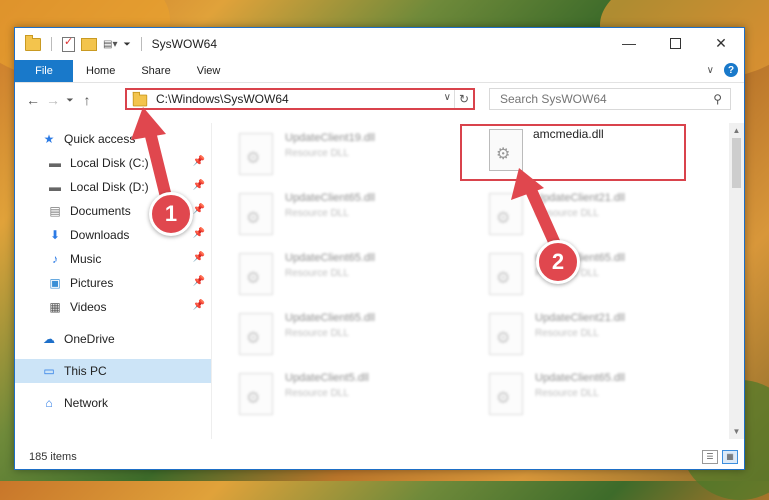  I want to click on file-name: UpdateClient5.dll, so click(327, 378).